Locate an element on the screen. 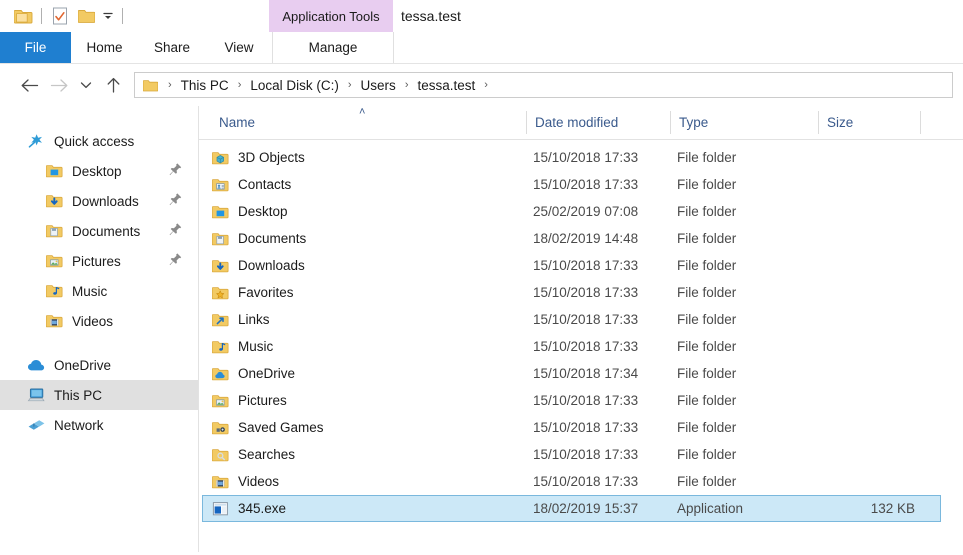  table-row: Saved Games 15/10/2018 17:33 File folder is located at coordinates (571, 427).